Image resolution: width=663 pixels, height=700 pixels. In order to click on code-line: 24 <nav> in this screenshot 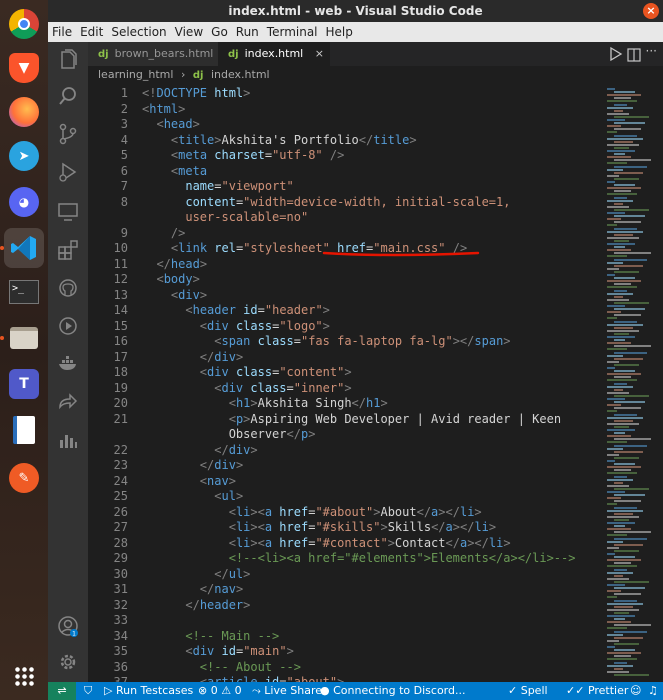, I will do `click(345, 482)`.